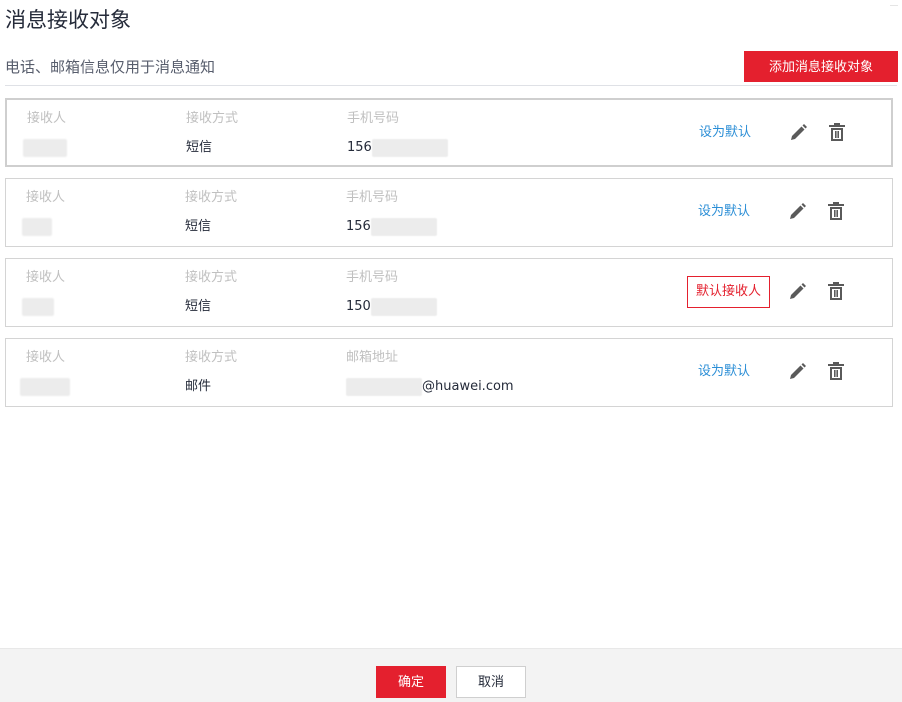 This screenshot has width=902, height=702. What do you see at coordinates (198, 386) in the screenshot?
I see `method-value: 邮件` at bounding box center [198, 386].